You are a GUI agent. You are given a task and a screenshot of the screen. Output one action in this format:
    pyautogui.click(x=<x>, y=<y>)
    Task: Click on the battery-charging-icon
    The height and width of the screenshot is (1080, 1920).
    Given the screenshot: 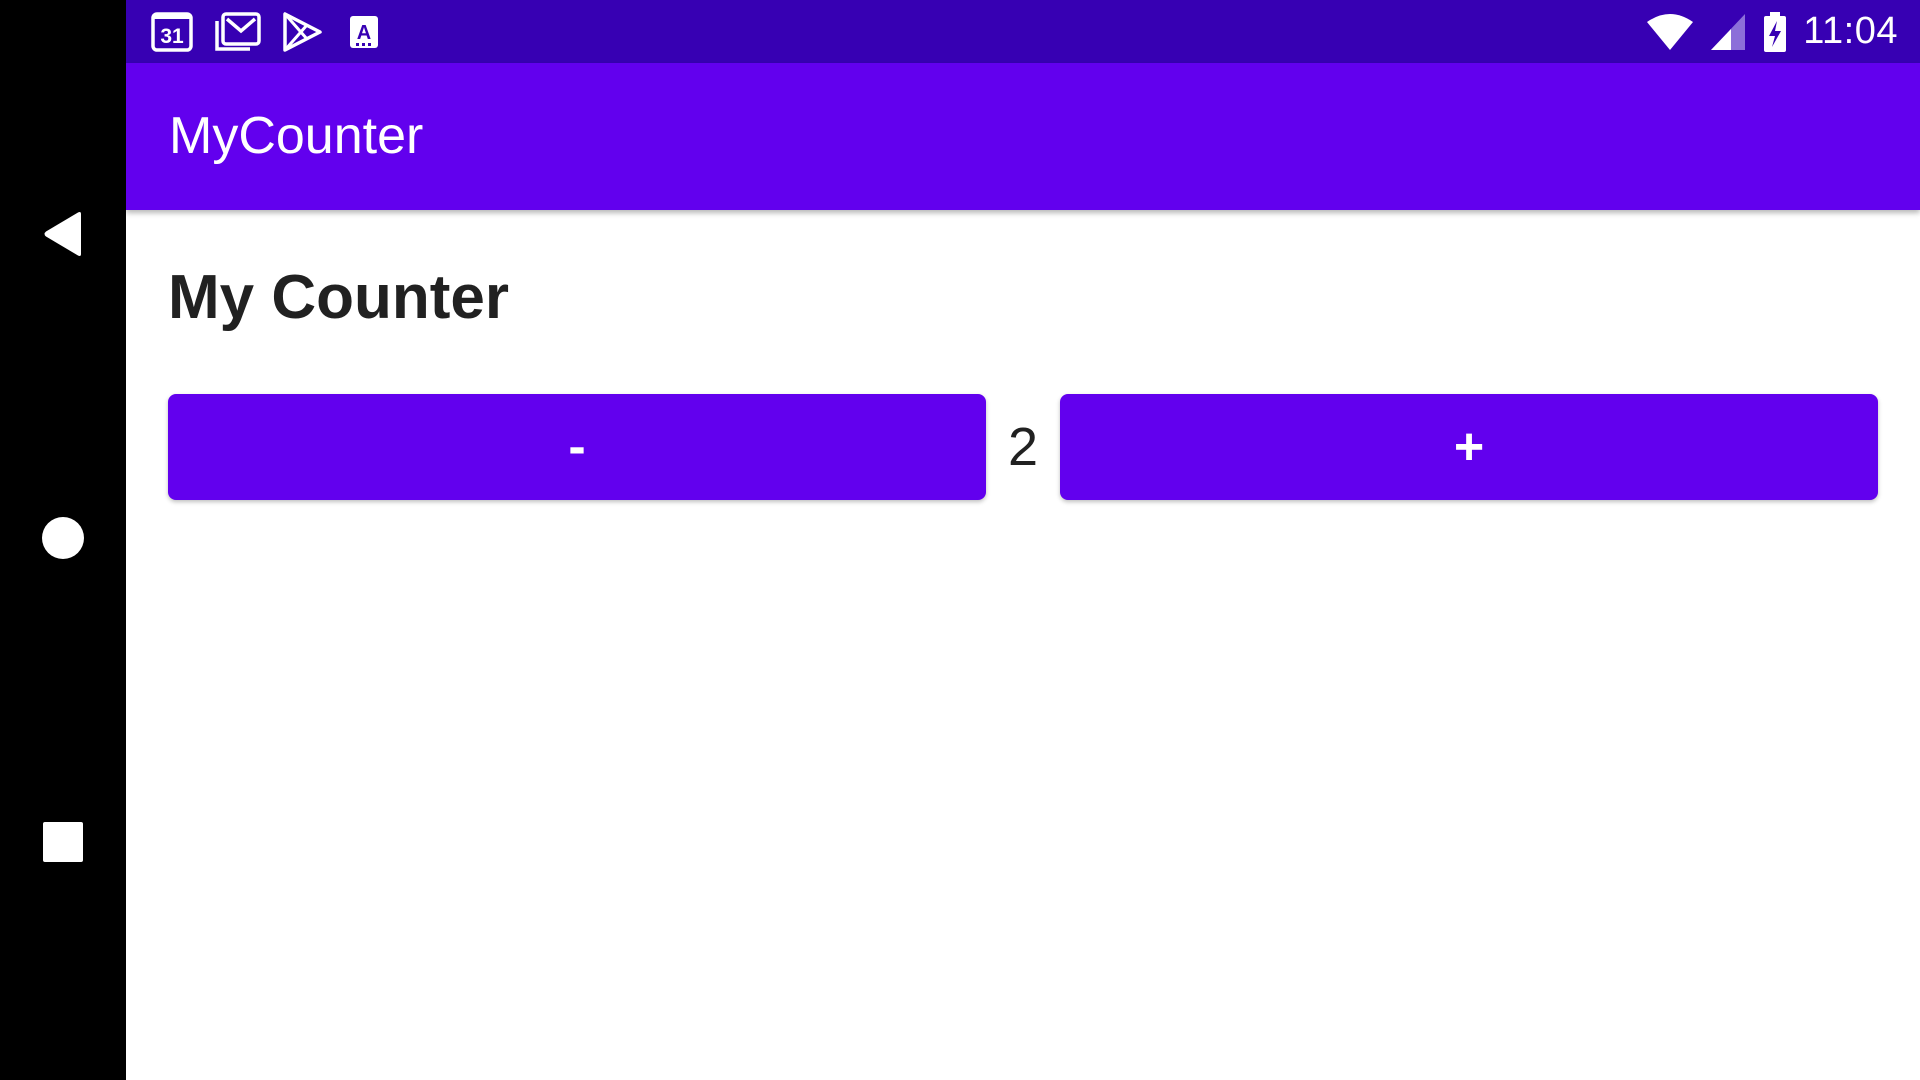 What is the action you would take?
    pyautogui.click(x=1775, y=32)
    